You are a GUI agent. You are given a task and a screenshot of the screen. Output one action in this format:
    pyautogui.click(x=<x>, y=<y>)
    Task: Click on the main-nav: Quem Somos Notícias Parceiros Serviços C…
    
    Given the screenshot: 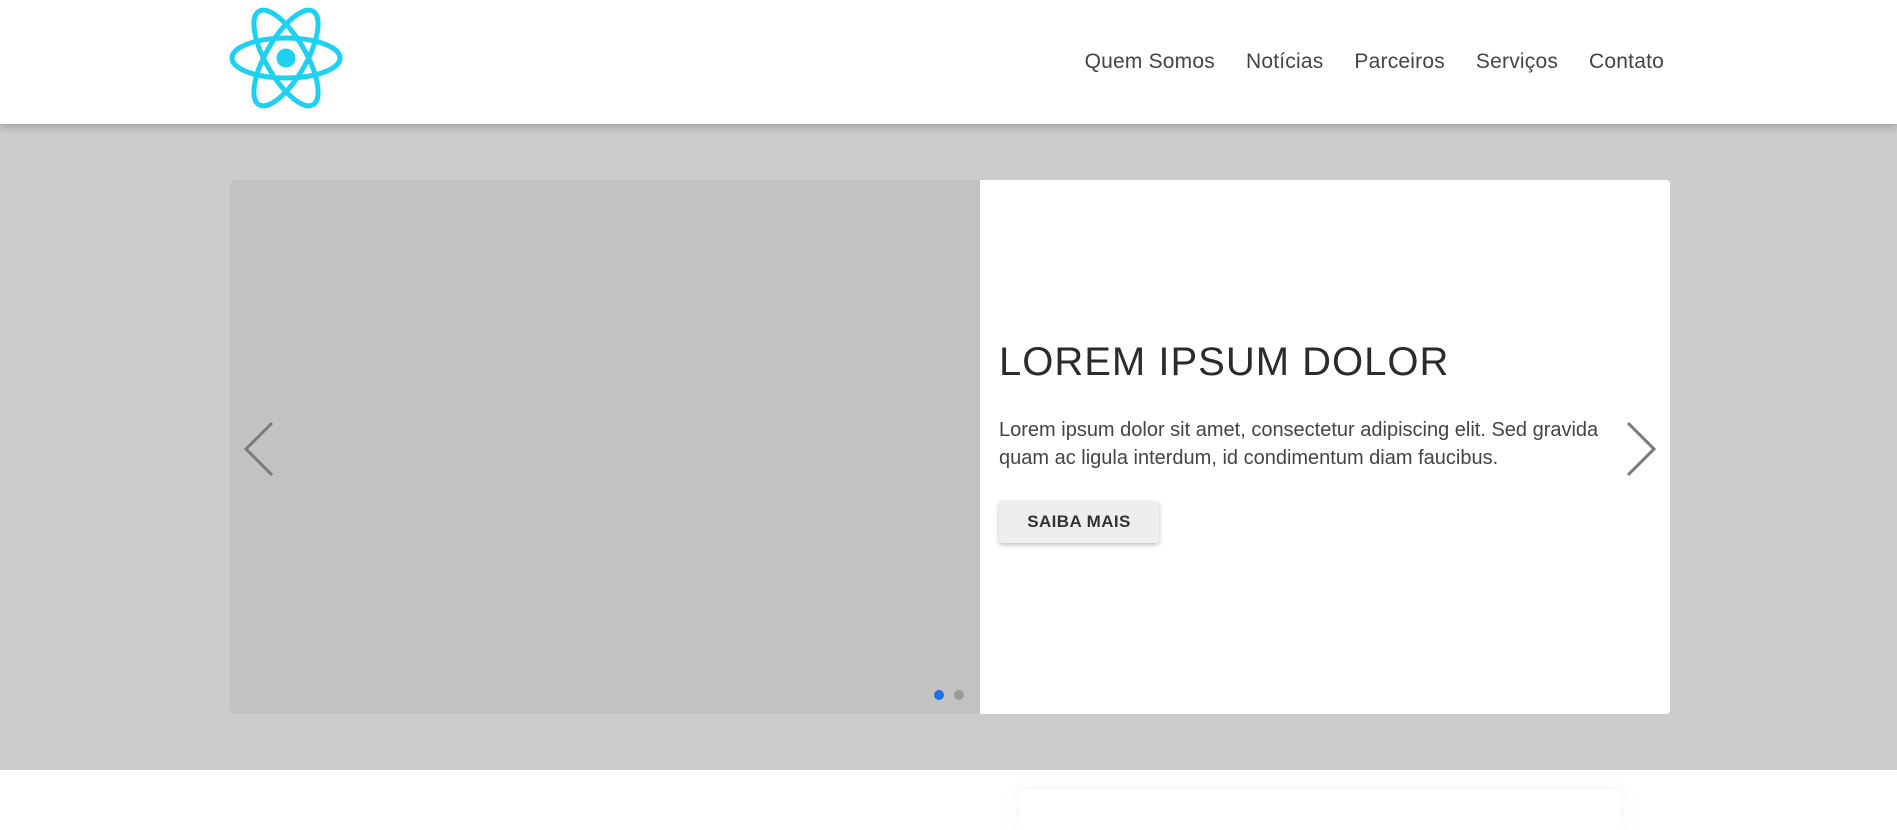 What is the action you would take?
    pyautogui.click(x=1359, y=62)
    